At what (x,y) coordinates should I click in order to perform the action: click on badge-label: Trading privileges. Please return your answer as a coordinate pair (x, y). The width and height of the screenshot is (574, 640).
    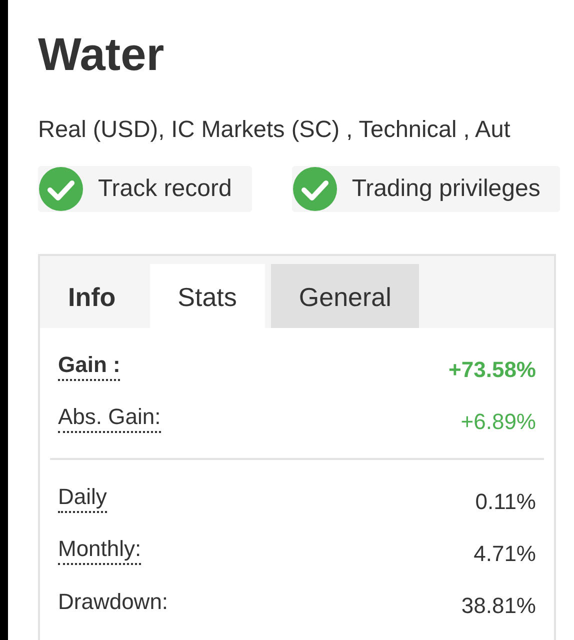
    Looking at the image, I should click on (446, 189).